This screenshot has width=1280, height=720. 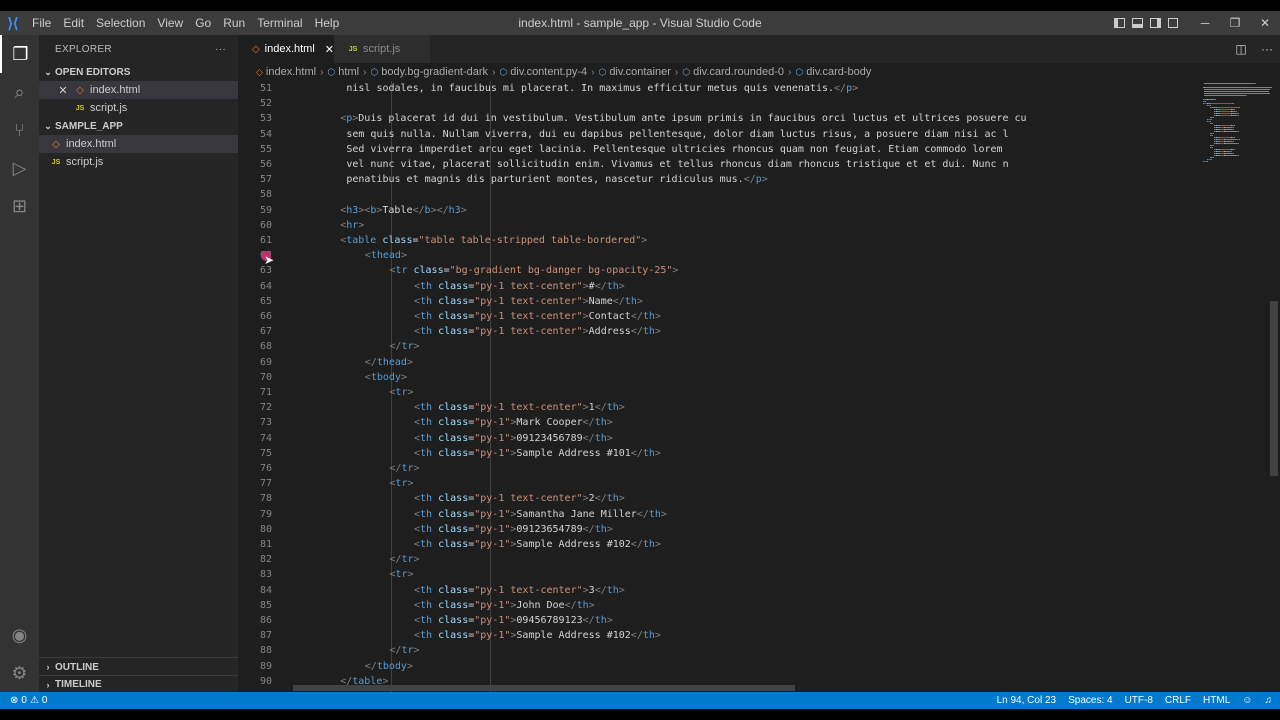 I want to click on code-line: 52, so click(x=713, y=103).